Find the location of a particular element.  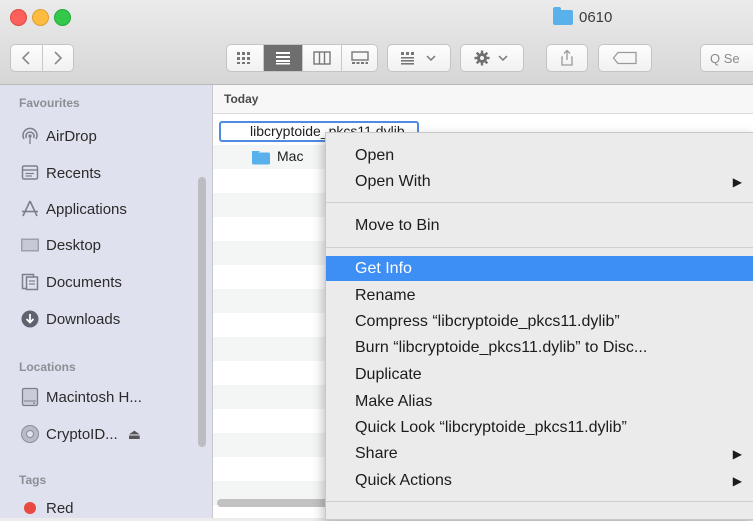

gear-icon is located at coordinates (482, 58).